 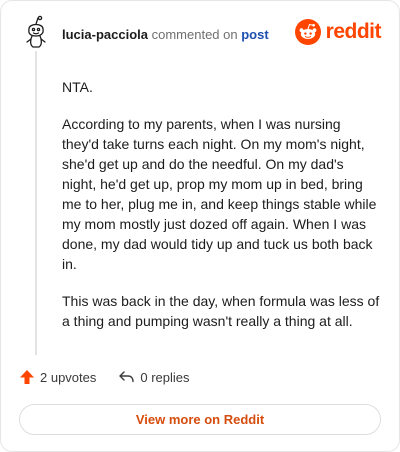 I want to click on reply-arrow-icon, so click(x=127, y=377).